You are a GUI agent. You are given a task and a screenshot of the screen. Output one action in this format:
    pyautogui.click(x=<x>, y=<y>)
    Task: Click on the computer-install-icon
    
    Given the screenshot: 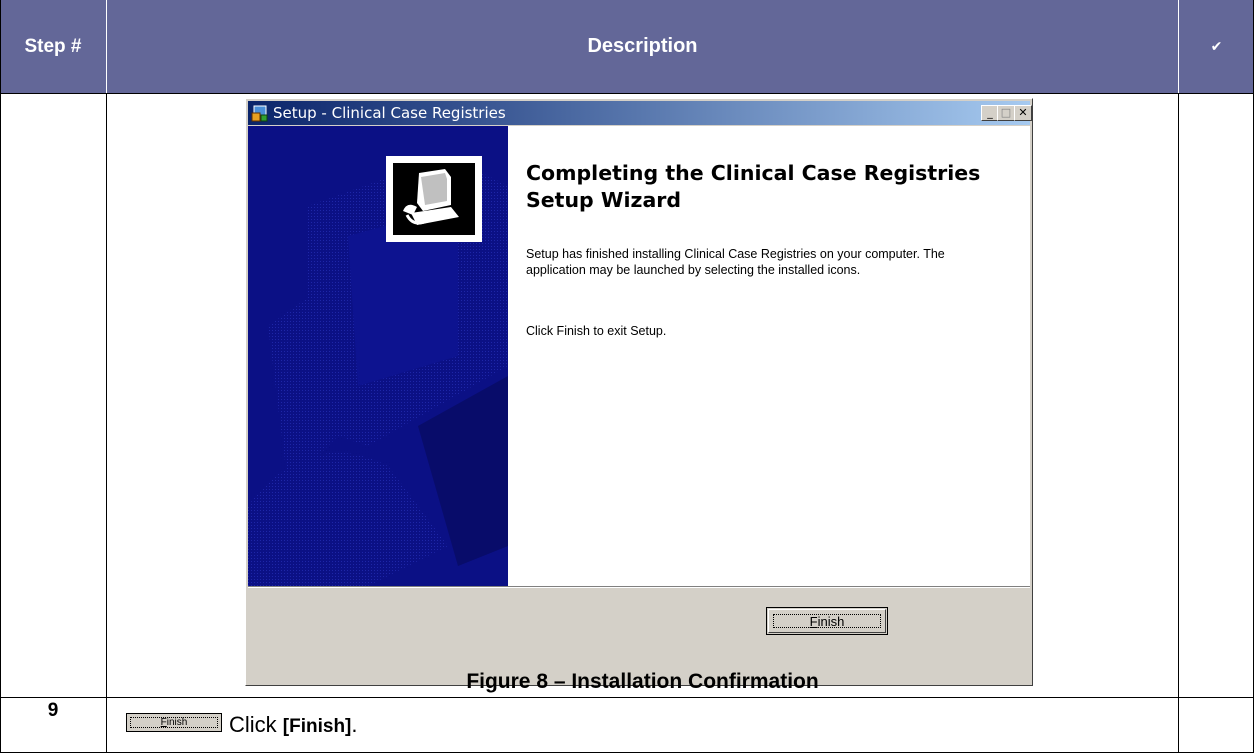 What is the action you would take?
    pyautogui.click(x=434, y=199)
    